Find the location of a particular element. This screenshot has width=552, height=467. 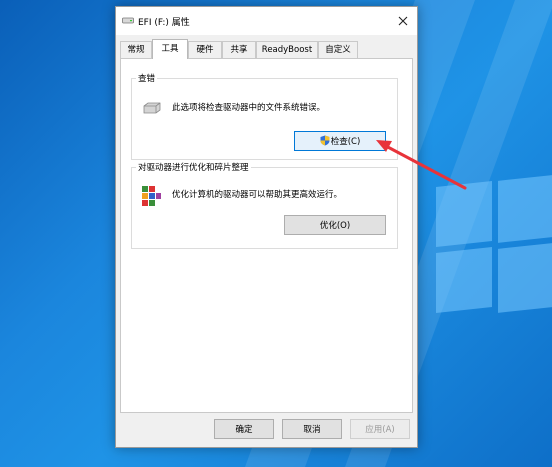

tab-customize: 自定义 is located at coordinates (338, 49).